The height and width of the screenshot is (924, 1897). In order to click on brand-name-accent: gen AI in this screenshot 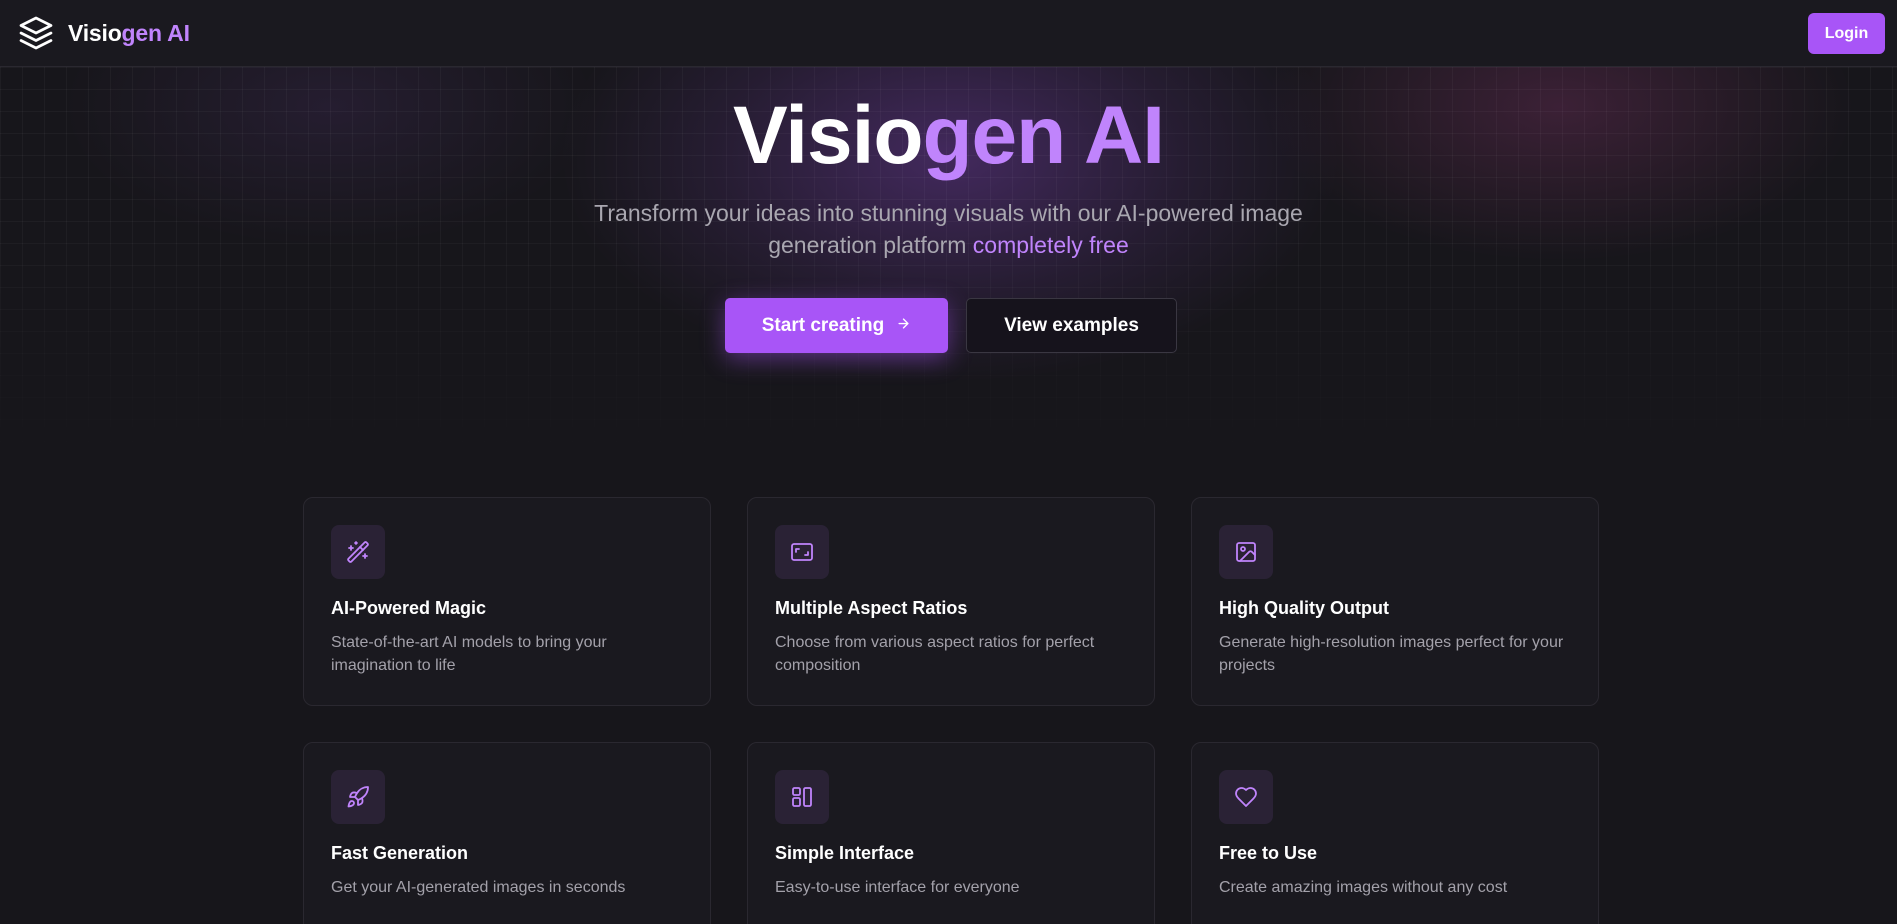, I will do `click(155, 32)`.